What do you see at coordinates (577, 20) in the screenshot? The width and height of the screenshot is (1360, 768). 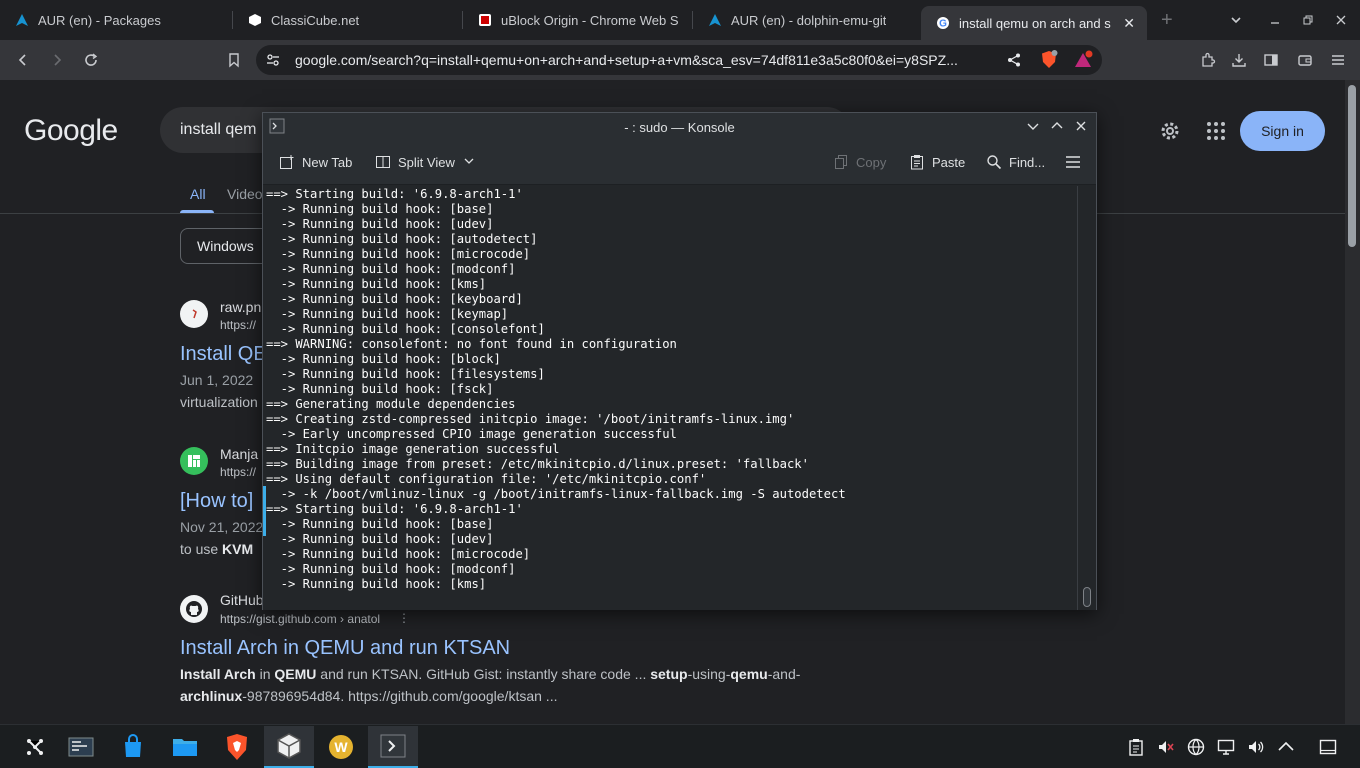 I see `browser-tab-ublock: uBlock Origin - Chrome Web S` at bounding box center [577, 20].